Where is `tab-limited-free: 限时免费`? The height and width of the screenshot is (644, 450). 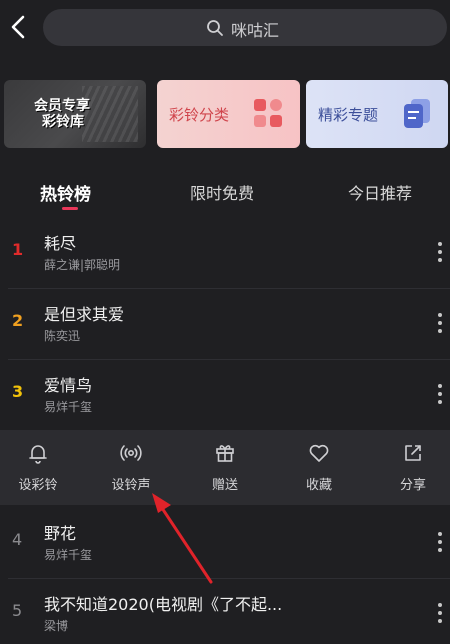 tab-limited-free: 限时免费 is located at coordinates (222, 192).